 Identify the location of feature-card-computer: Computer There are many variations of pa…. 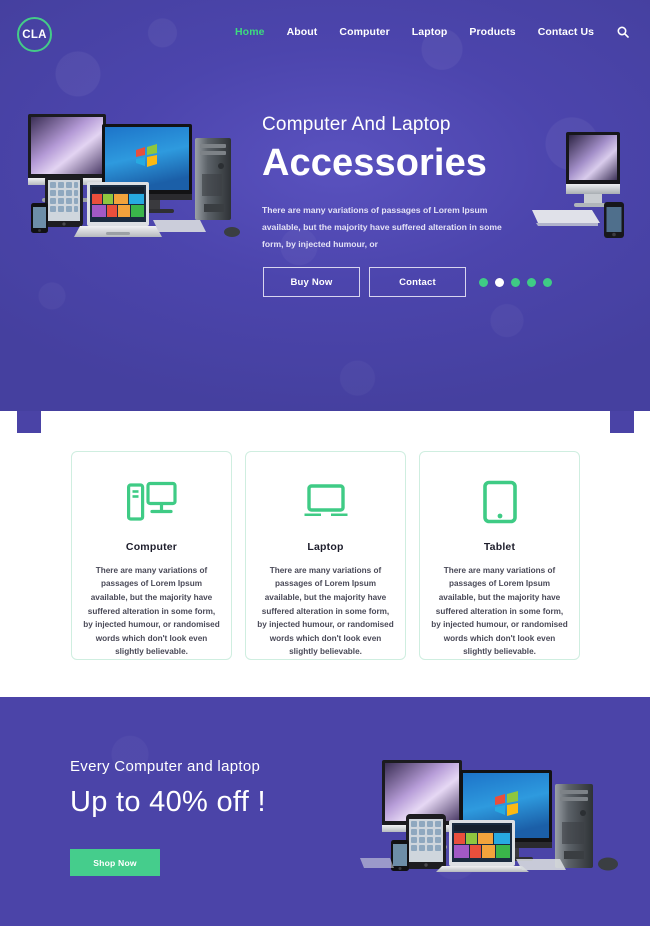
(151, 555).